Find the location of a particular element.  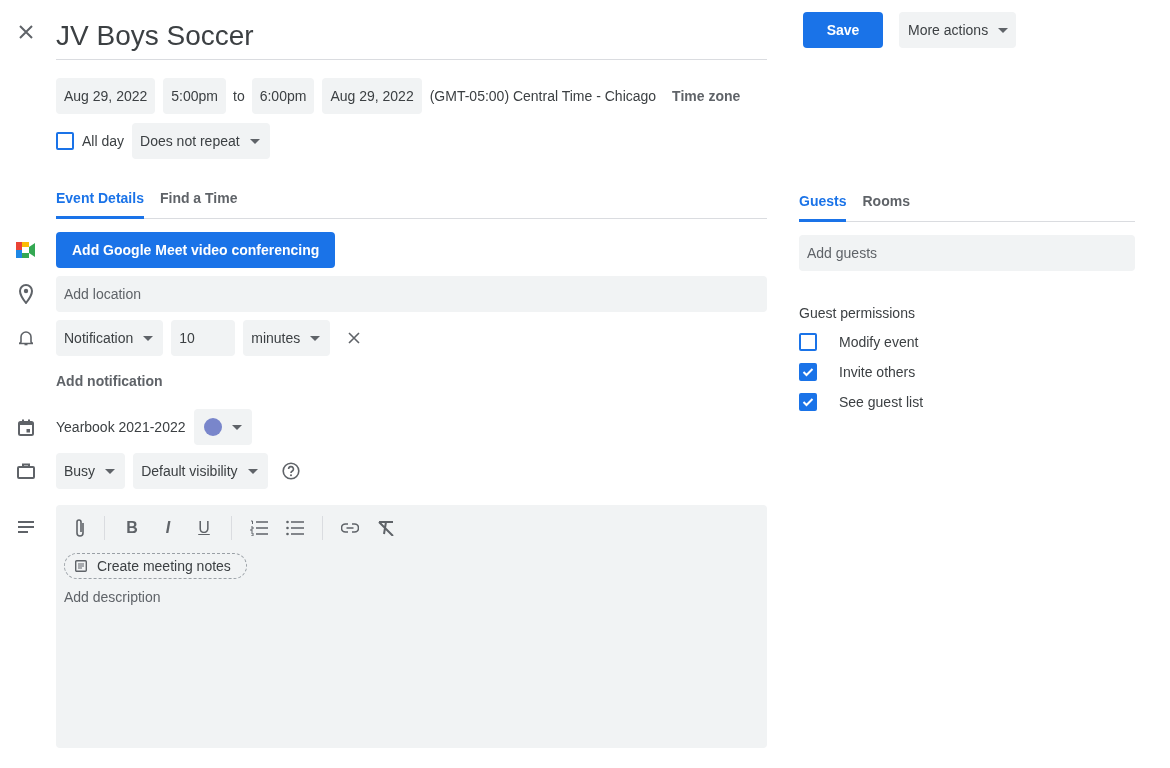

save-button: Save is located at coordinates (843, 30).